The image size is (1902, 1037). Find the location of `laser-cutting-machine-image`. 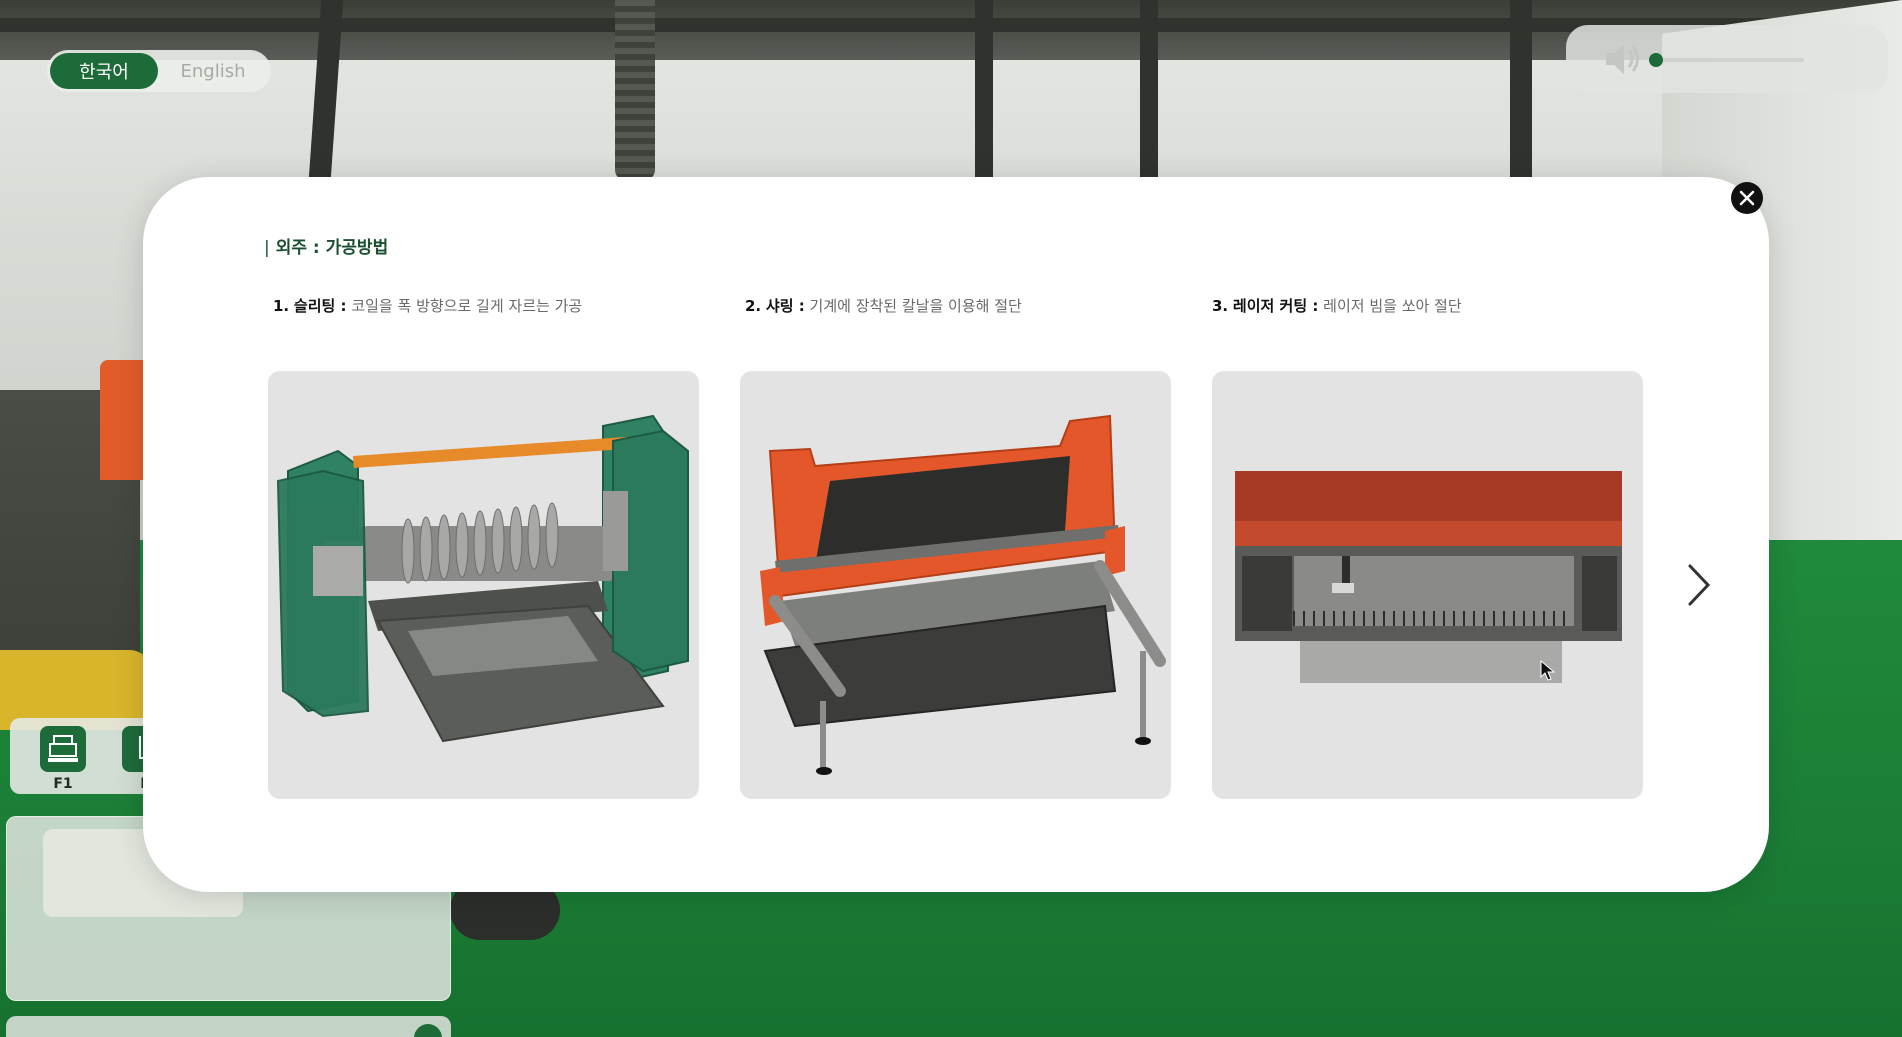

laser-cutting-machine-image is located at coordinates (1428, 577).